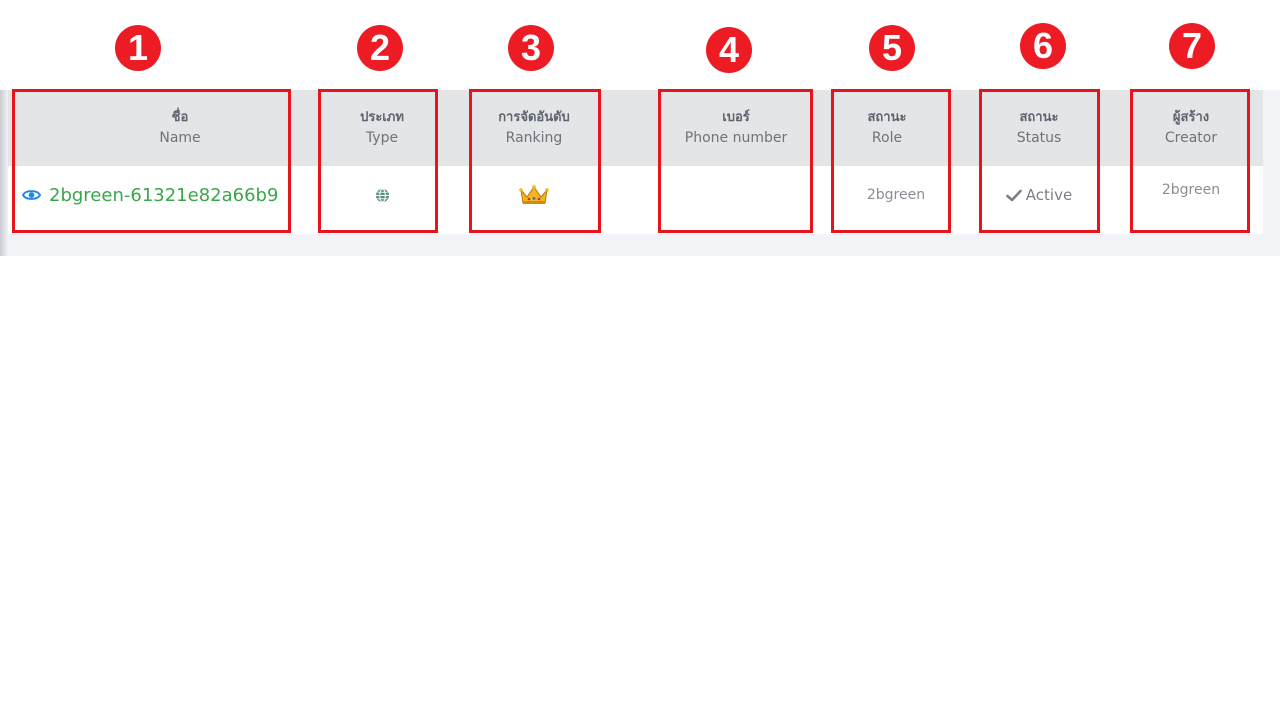 Image resolution: width=1280 pixels, height=720 pixels. I want to click on highlight-box-role, so click(891, 161).